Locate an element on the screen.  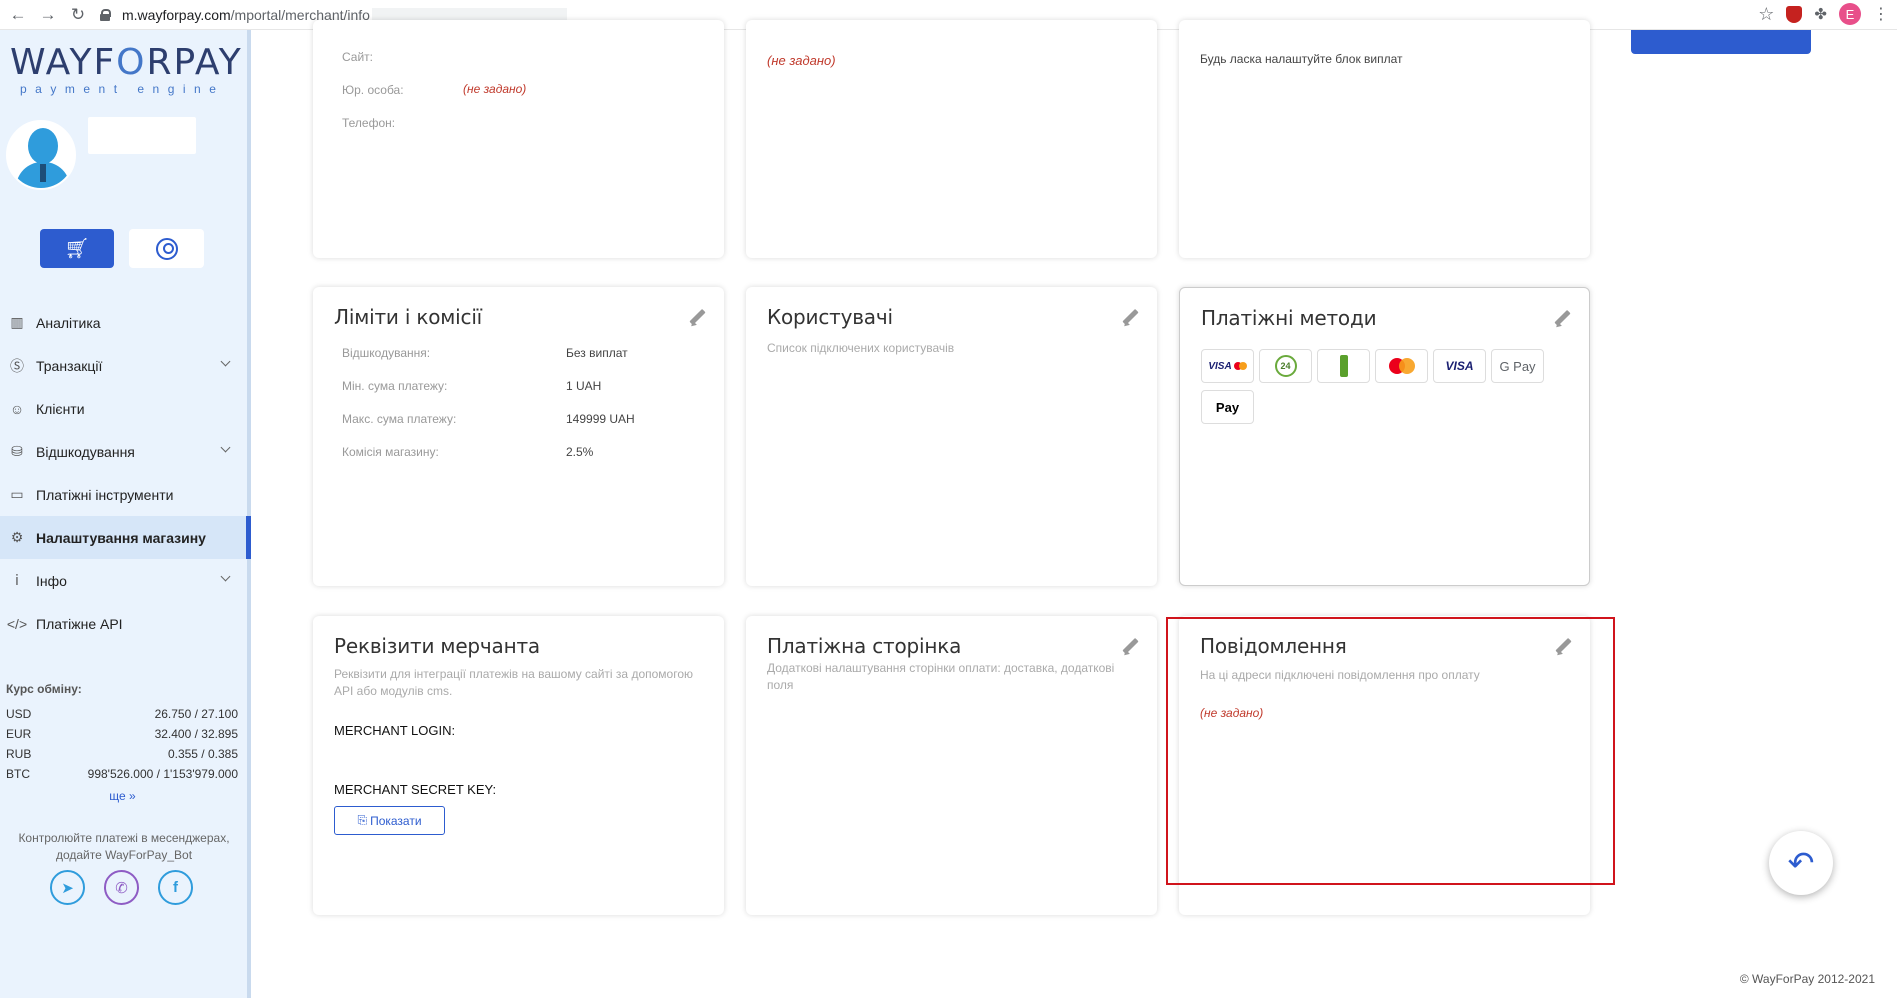
sidebar-item-payment-tools: ▭ Платіжні інструменти is located at coordinates (125, 494).